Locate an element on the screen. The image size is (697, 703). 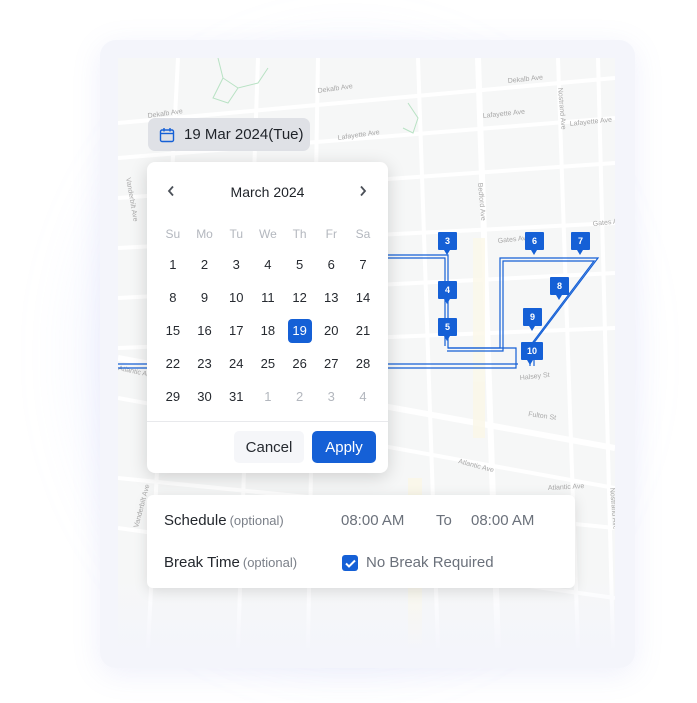
calendar-day: 20 is located at coordinates (331, 331).